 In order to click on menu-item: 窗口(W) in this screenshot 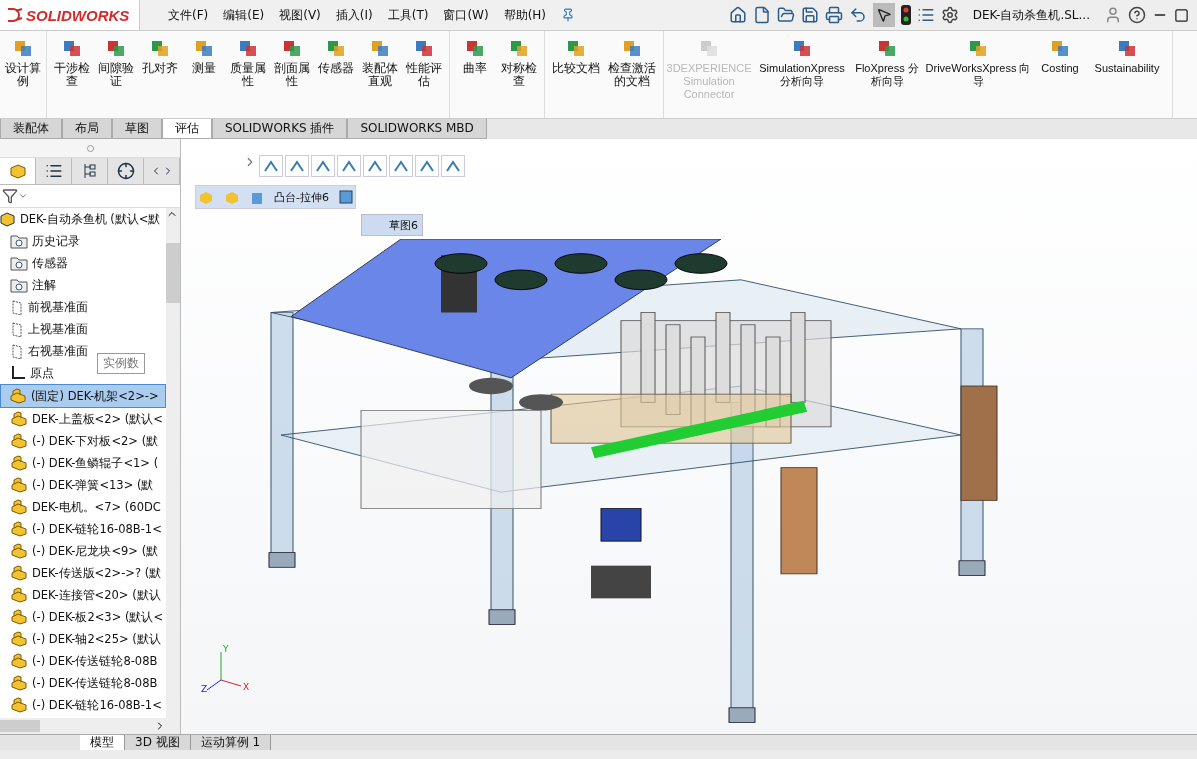, I will do `click(466, 15)`.